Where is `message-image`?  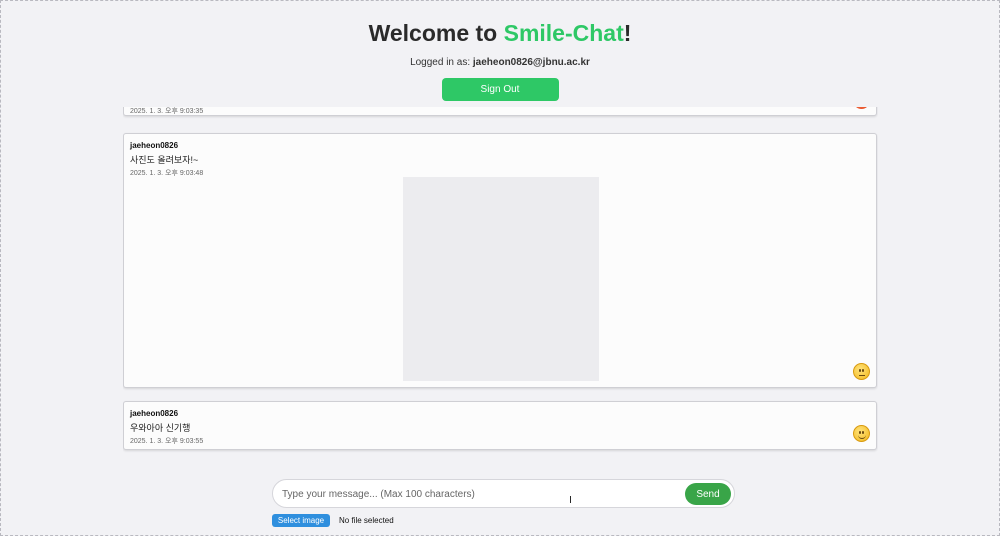
message-image is located at coordinates (501, 279).